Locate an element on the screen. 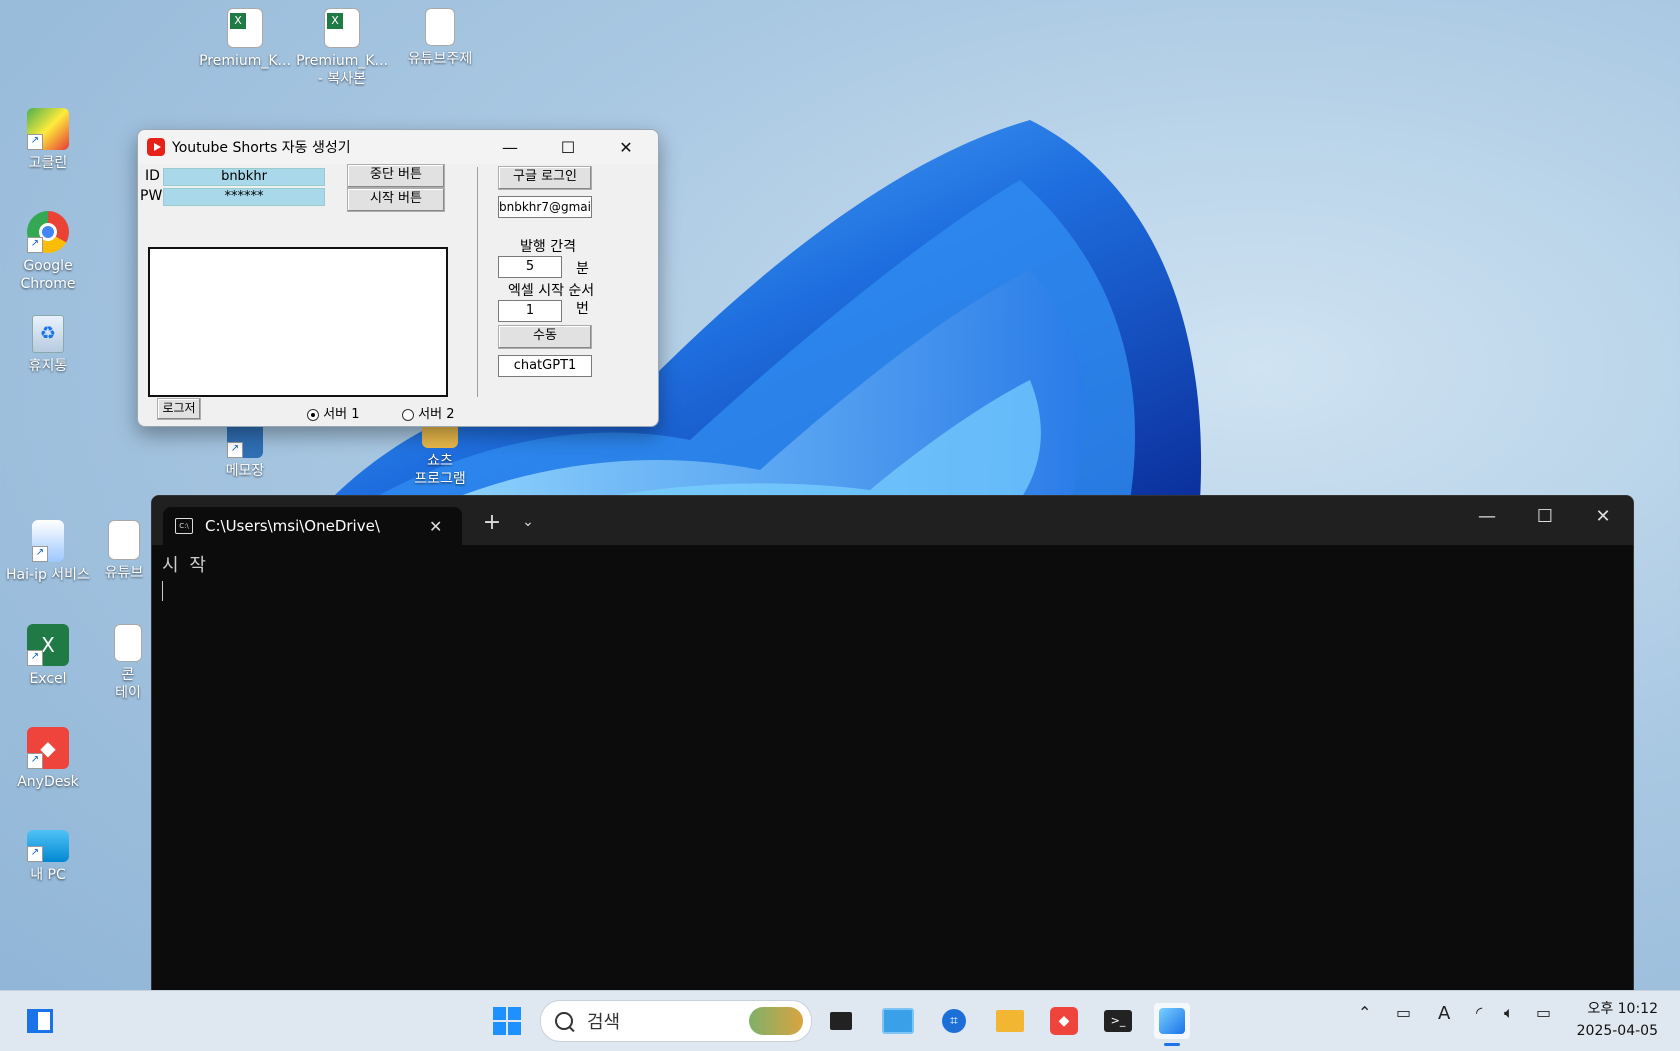 This screenshot has height=1051, width=1680. desktop-icon-chrome: ↗ Google Chrome is located at coordinates (48, 252).